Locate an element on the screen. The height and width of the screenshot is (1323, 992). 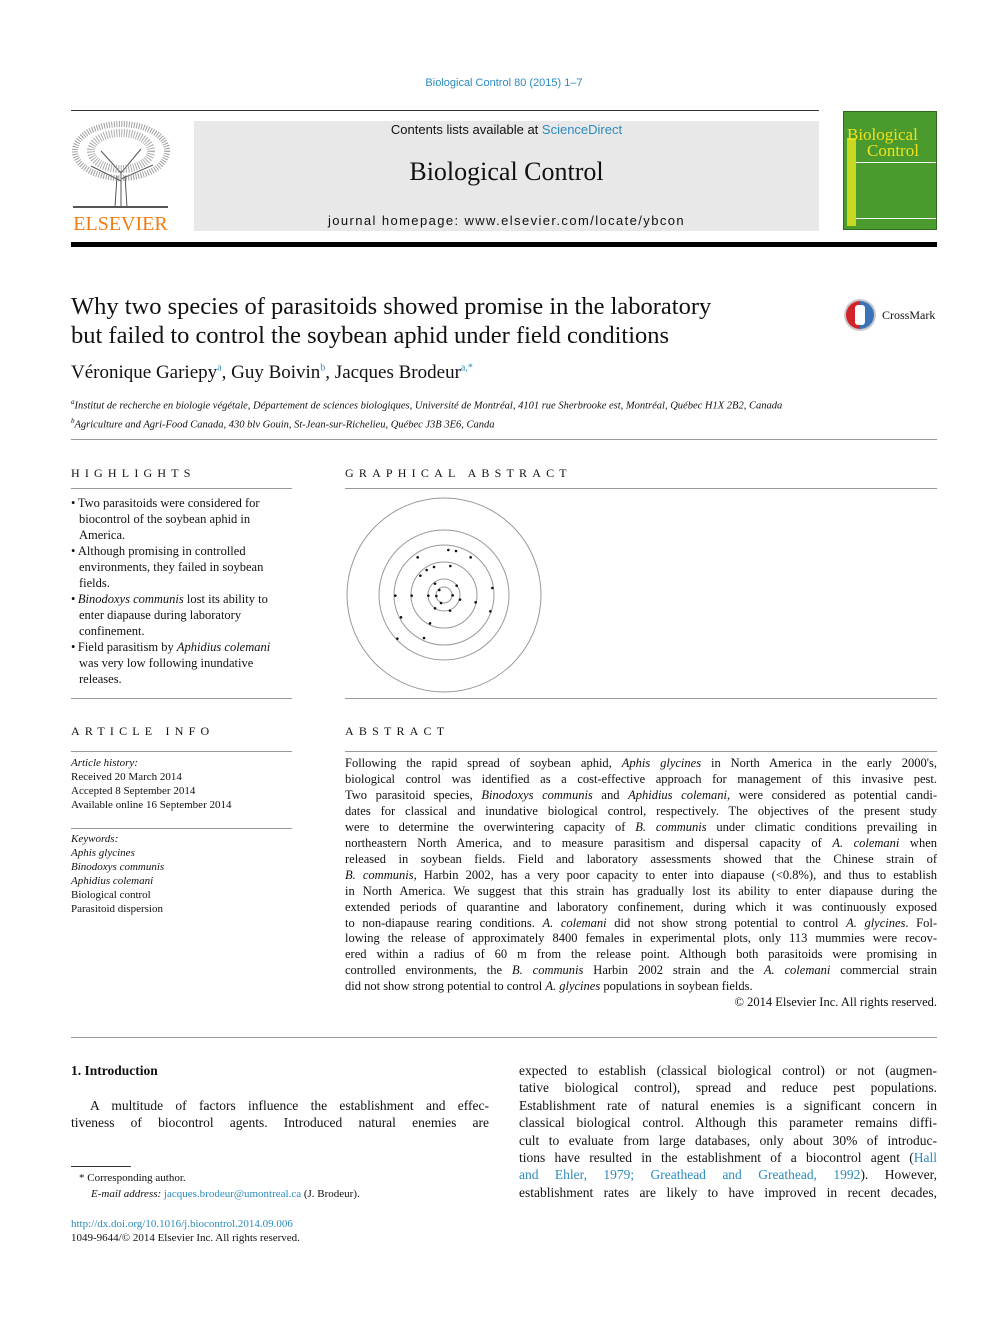
elsevier-logo: ELSEVIER is located at coordinates (120, 177).